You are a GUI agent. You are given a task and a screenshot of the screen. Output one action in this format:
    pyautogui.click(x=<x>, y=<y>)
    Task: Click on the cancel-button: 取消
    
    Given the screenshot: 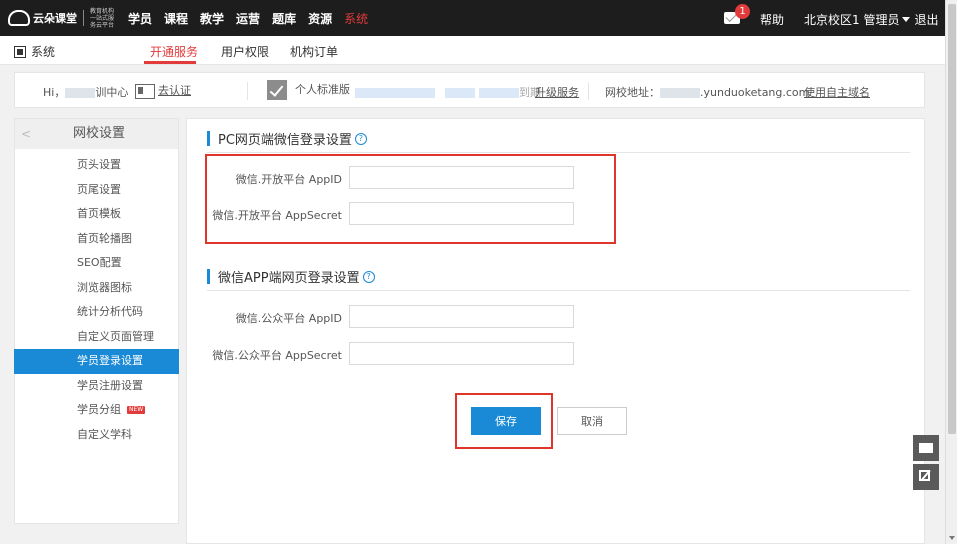 What is the action you would take?
    pyautogui.click(x=592, y=421)
    